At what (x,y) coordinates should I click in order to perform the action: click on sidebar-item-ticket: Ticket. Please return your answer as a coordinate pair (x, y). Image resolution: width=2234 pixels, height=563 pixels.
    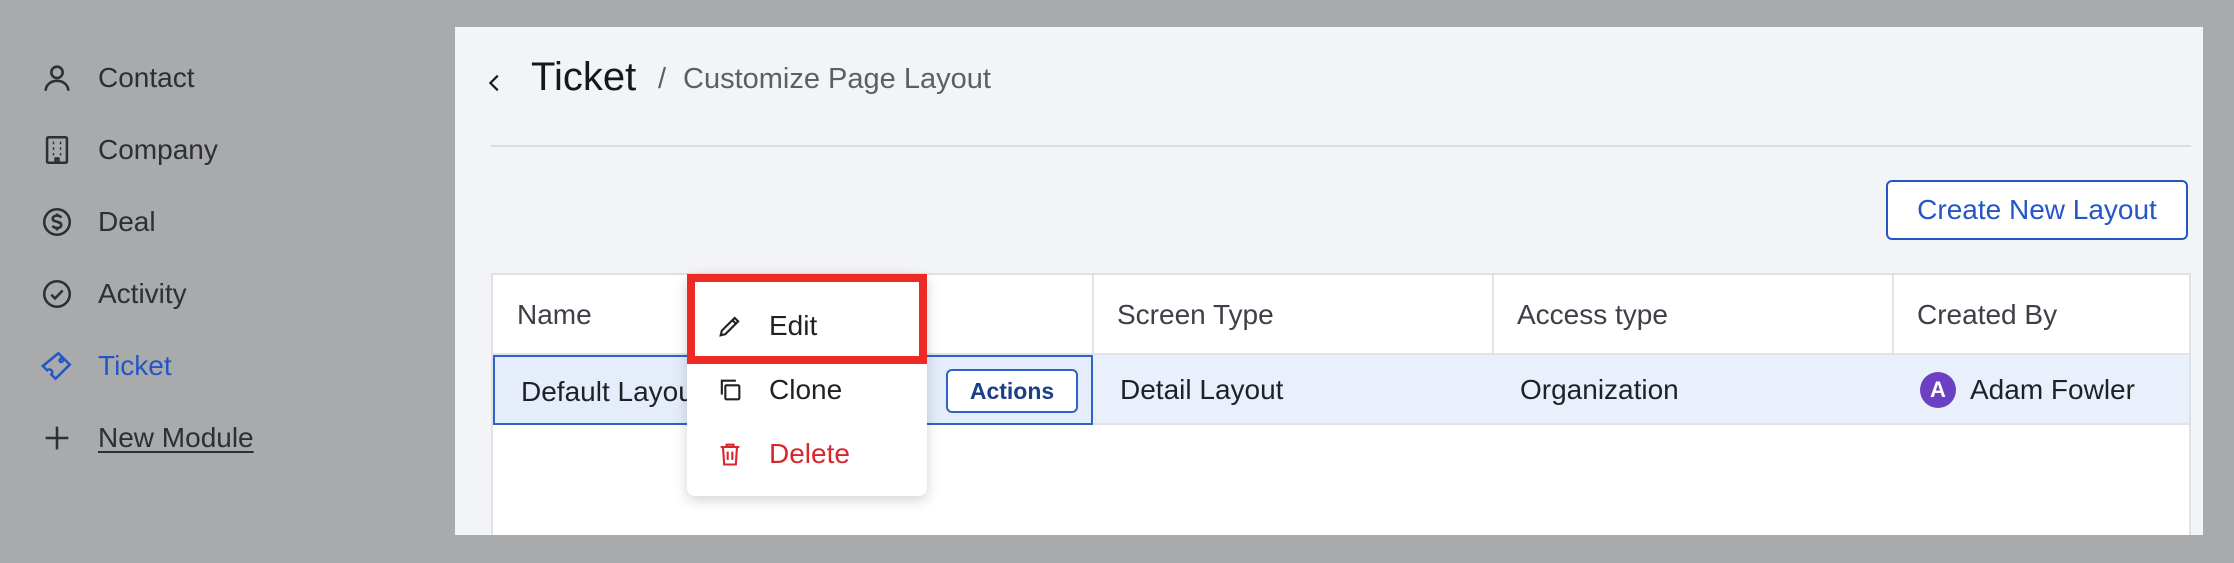
    Looking at the image, I should click on (106, 366).